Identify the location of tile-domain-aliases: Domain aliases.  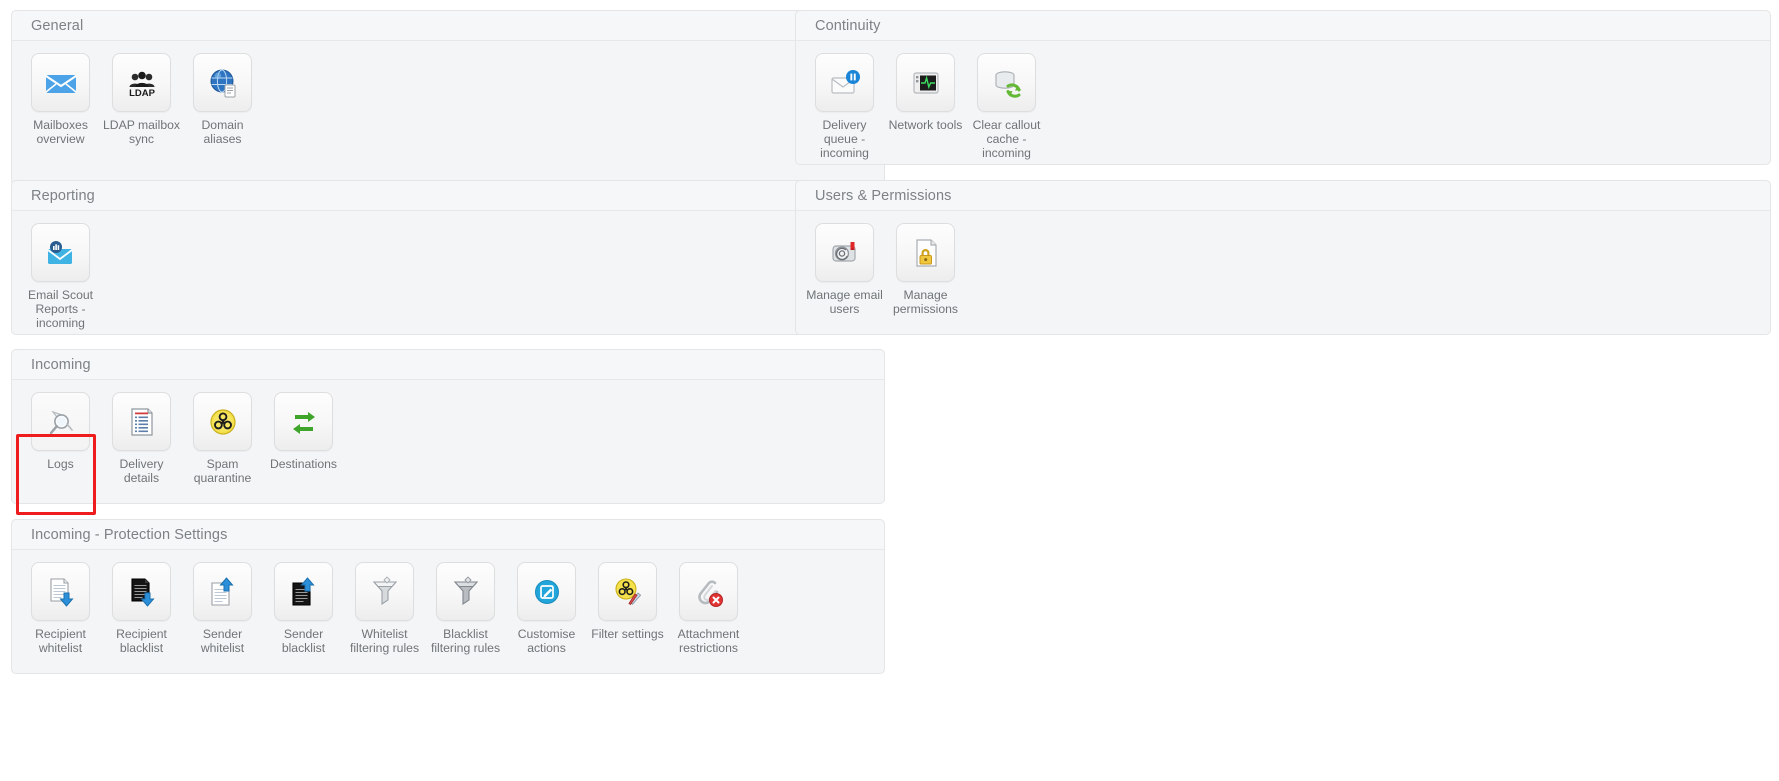
(222, 99).